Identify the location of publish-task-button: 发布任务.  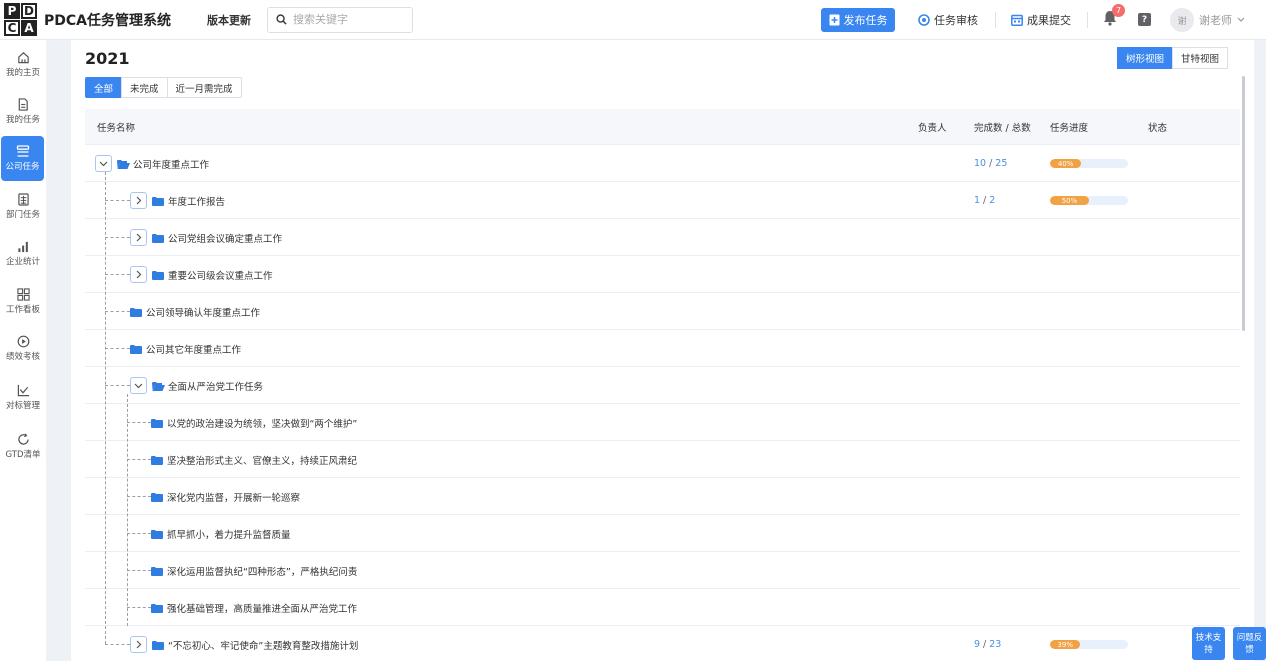
(858, 20).